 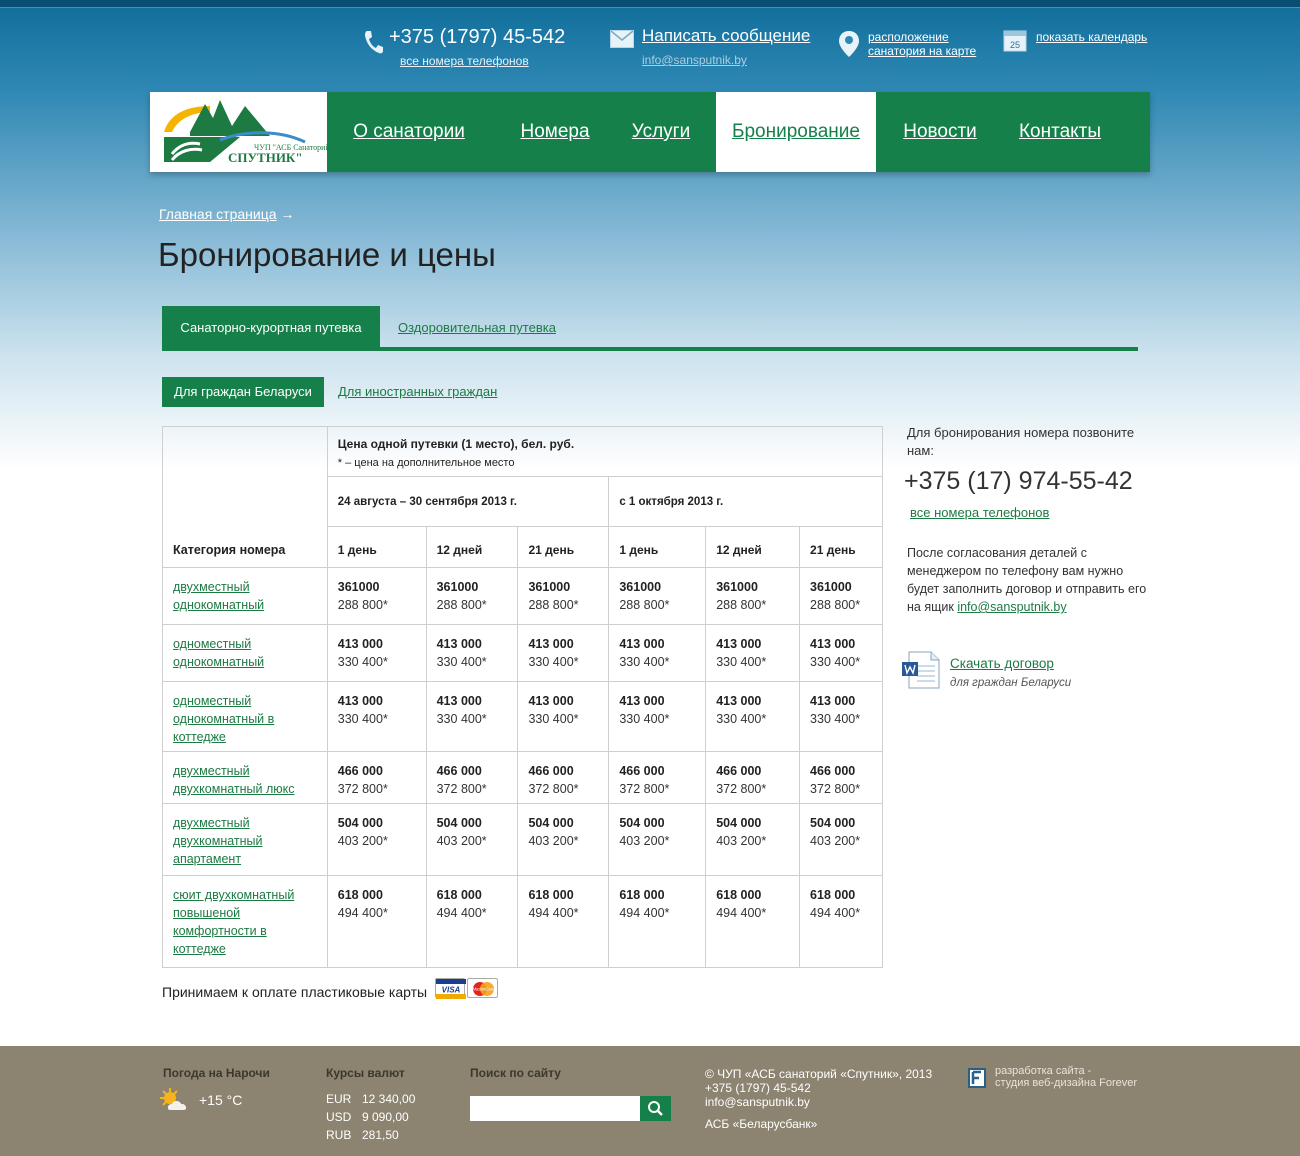 What do you see at coordinates (223, 719) in the screenshot?
I see `room-category-link: одноместный однокомнатный в коттедже` at bounding box center [223, 719].